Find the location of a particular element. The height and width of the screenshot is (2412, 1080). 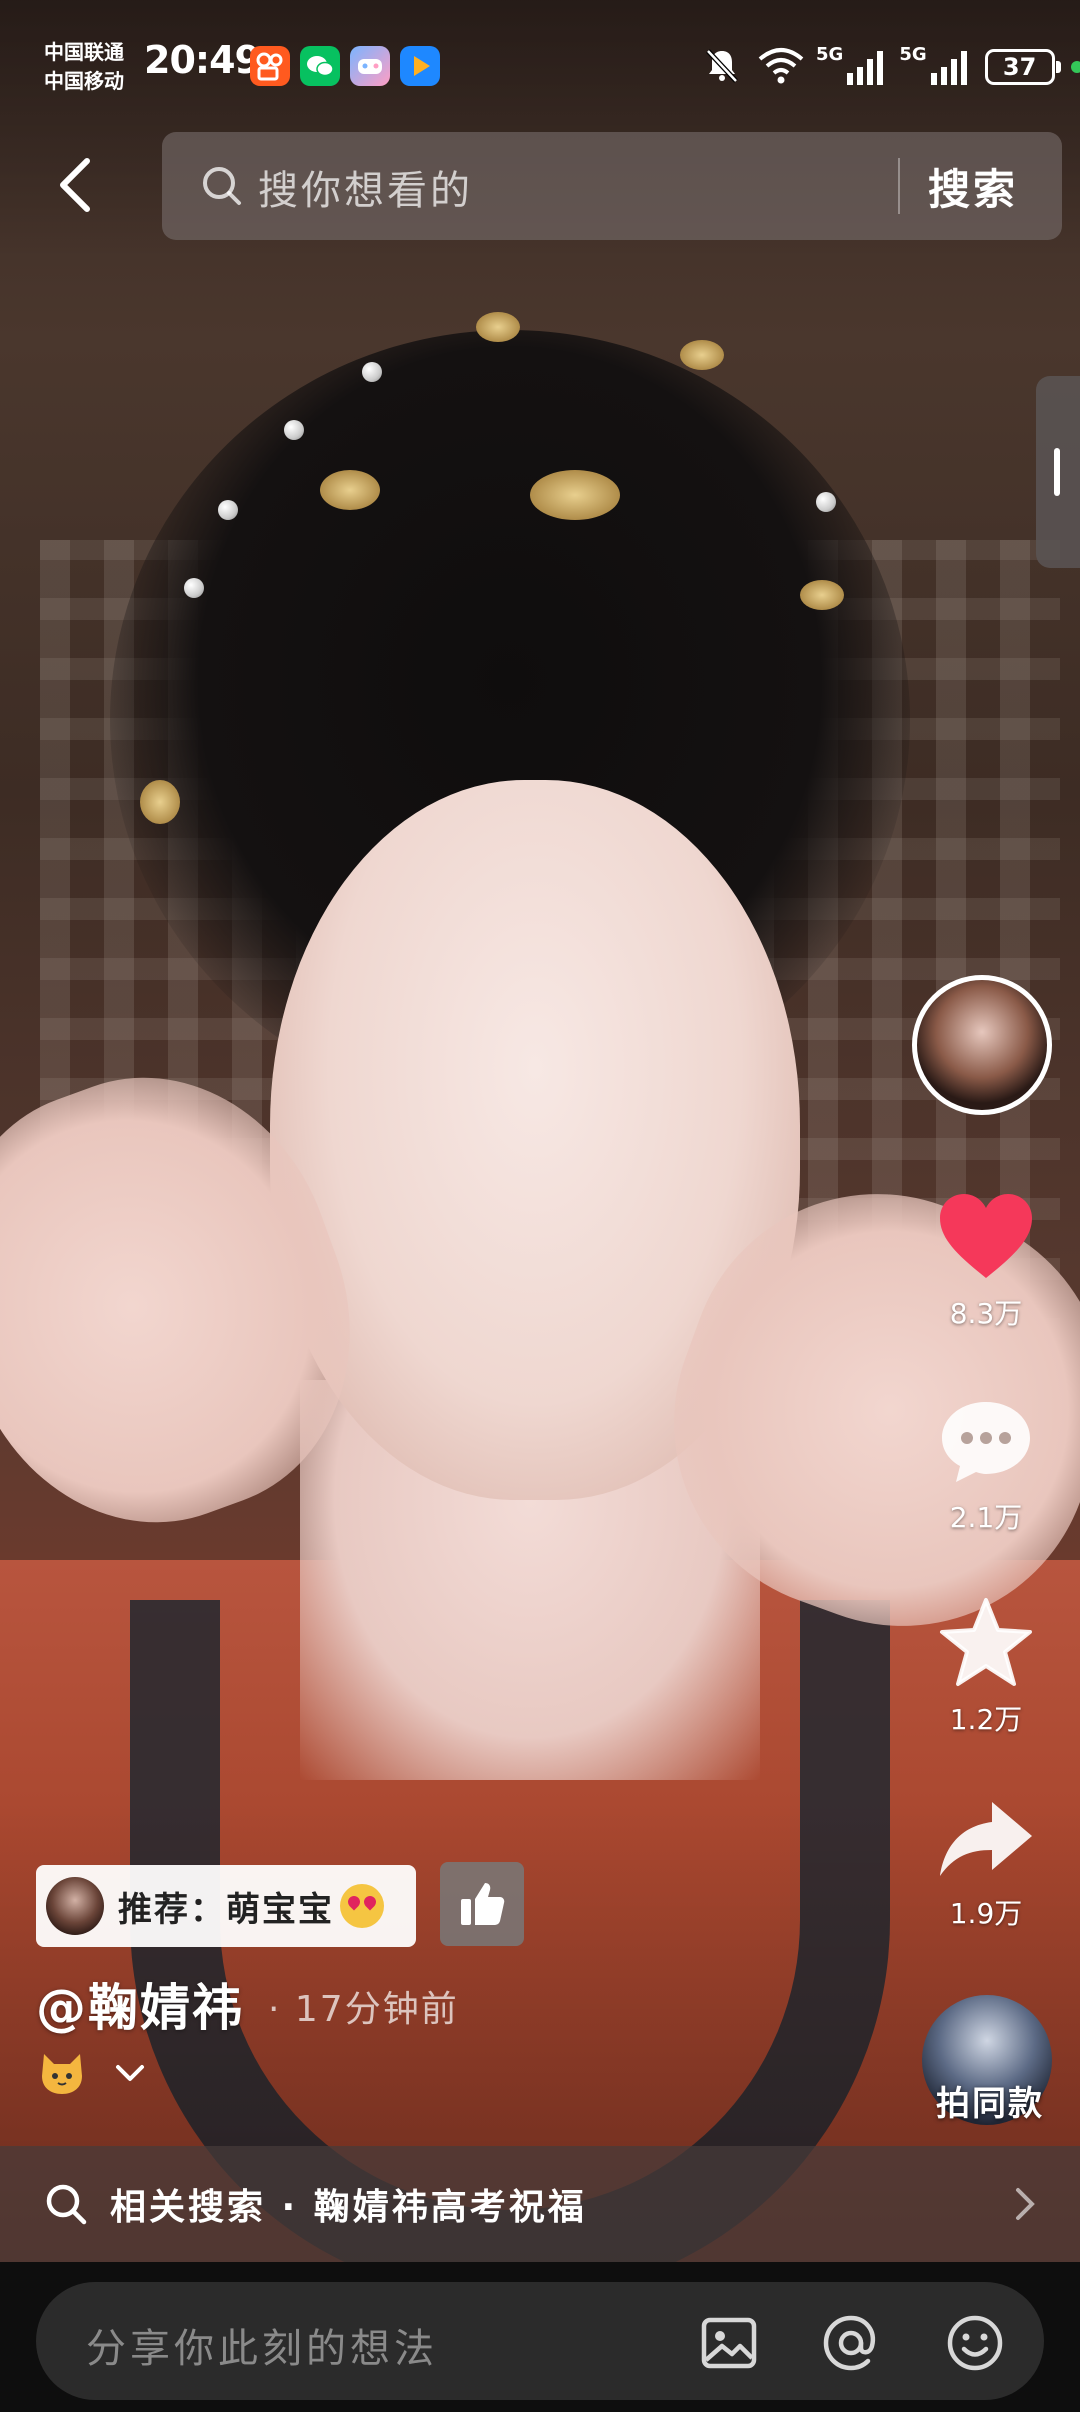

star-icon is located at coordinates (986, 1642).